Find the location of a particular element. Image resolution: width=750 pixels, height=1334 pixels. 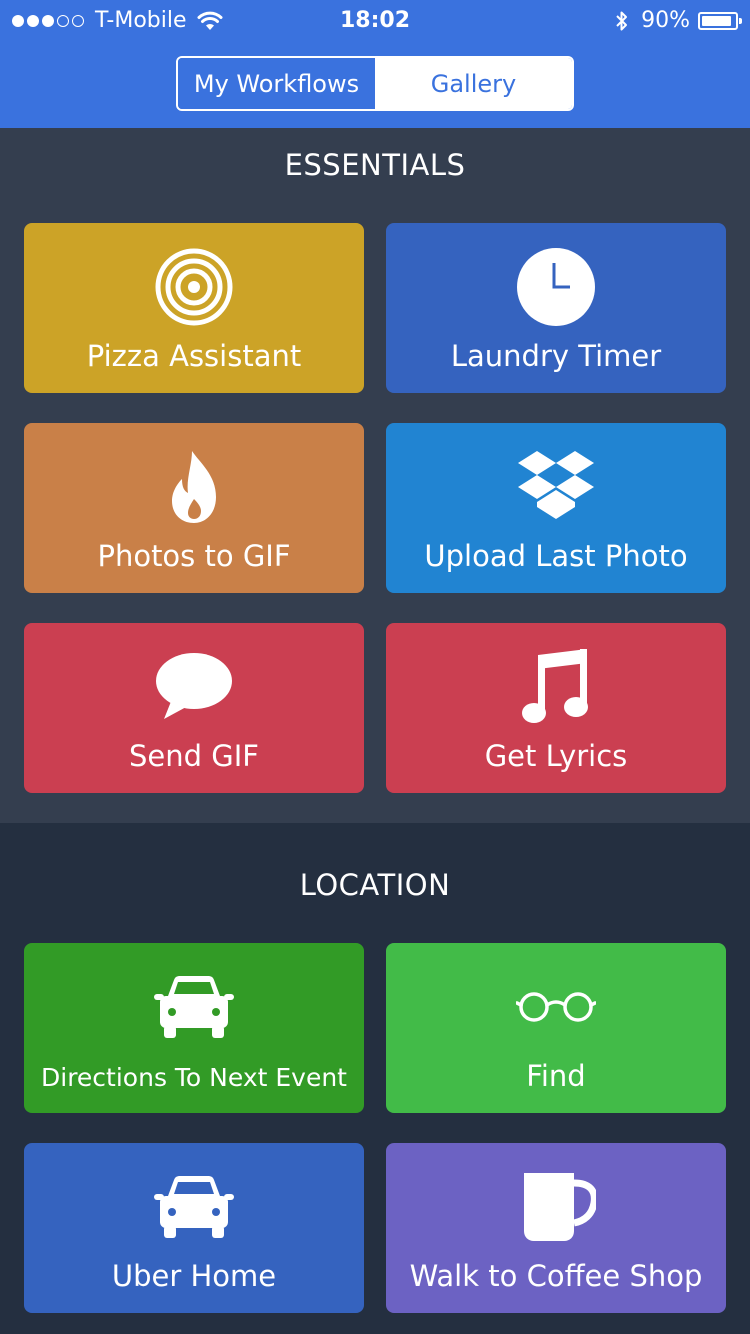

bluetooth-icon is located at coordinates (622, 20).